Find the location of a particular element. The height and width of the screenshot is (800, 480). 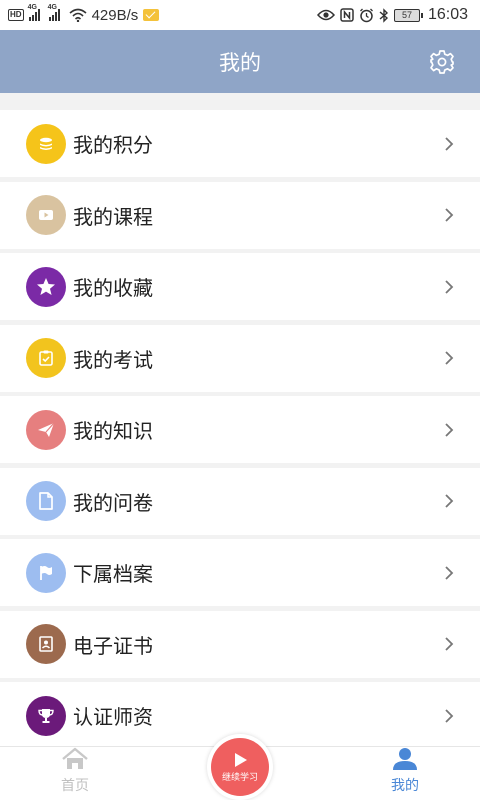

menu-item-label: 我的积分 is located at coordinates (113, 145).